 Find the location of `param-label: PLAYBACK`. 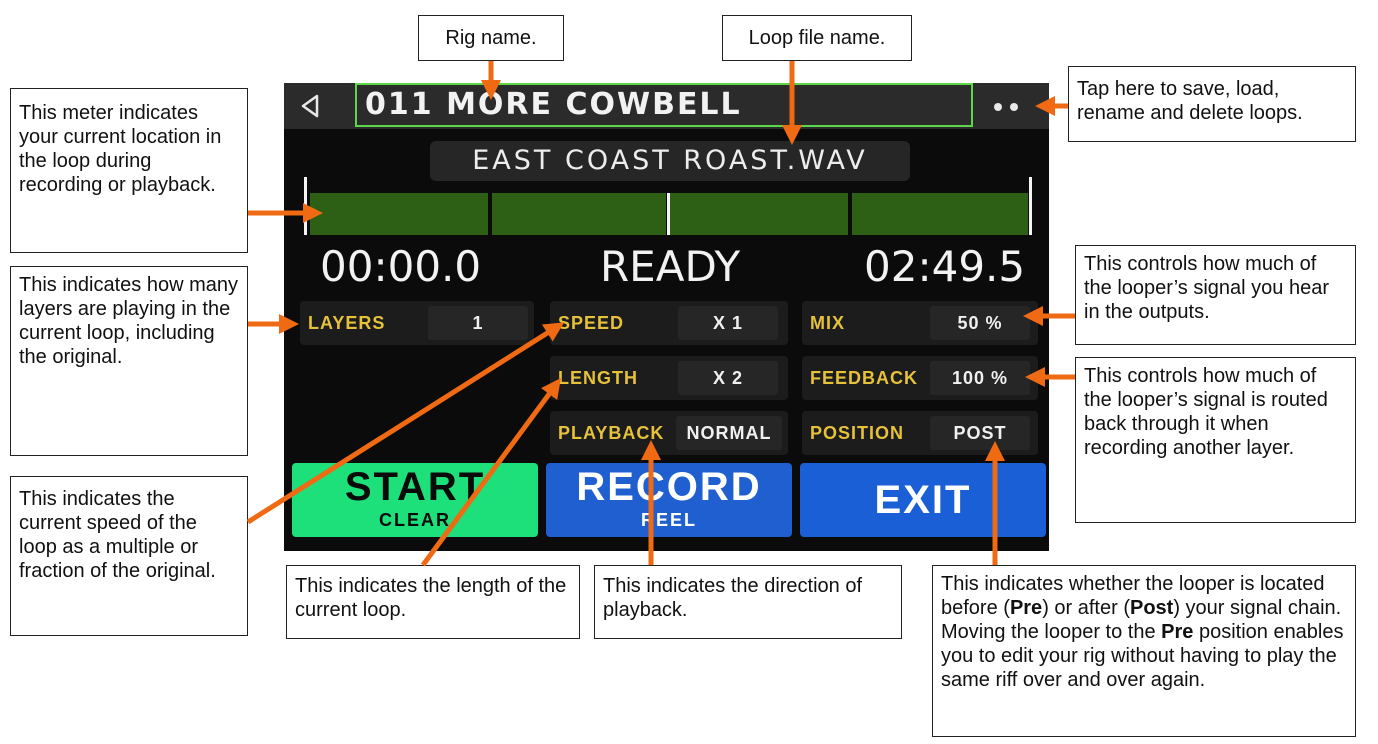

param-label: PLAYBACK is located at coordinates (611, 433).